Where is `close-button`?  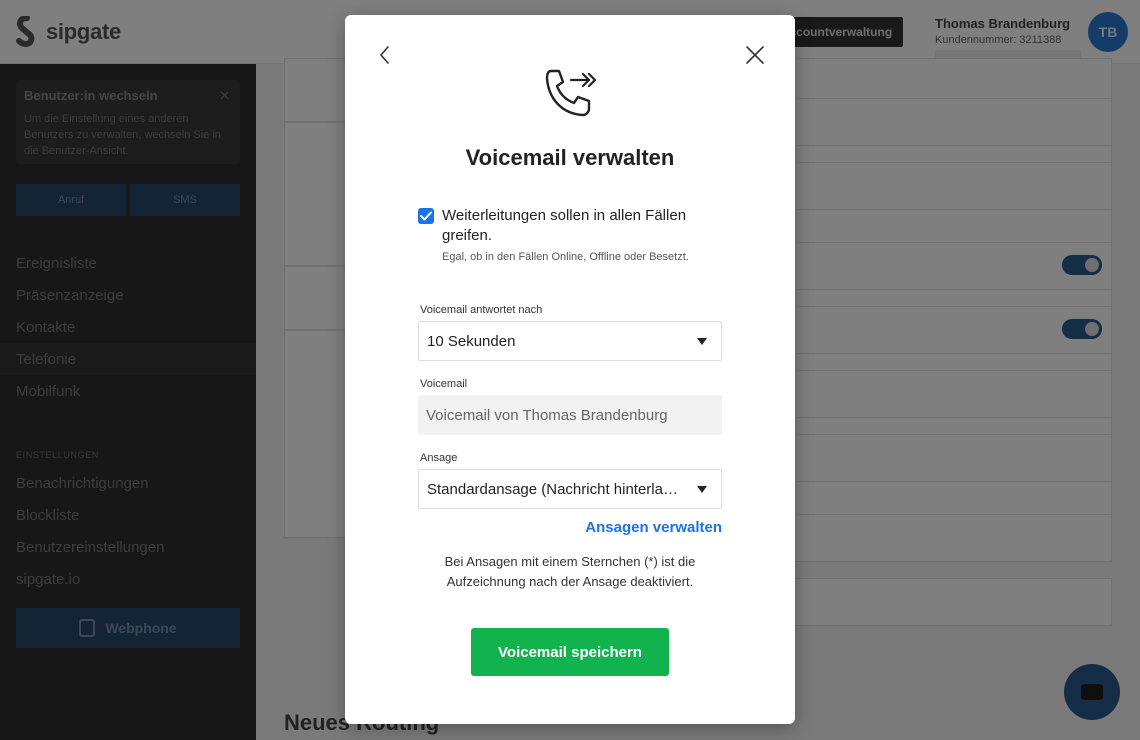 close-button is located at coordinates (755, 55).